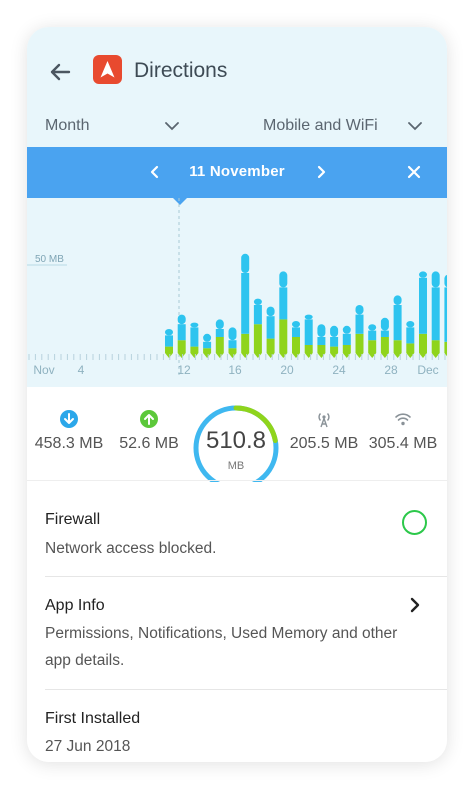 This screenshot has height=791, width=474. Describe the element at coordinates (237, 529) in the screenshot. I see `firewall-row: Firewall Network access blocked.` at that location.